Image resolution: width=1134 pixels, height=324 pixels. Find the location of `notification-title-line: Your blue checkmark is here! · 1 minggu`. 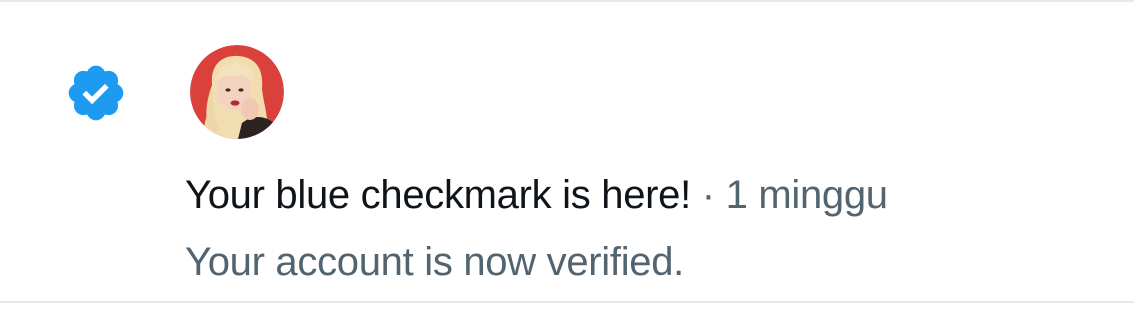

notification-title-line: Your blue checkmark is here! · 1 minggu is located at coordinates (536, 195).